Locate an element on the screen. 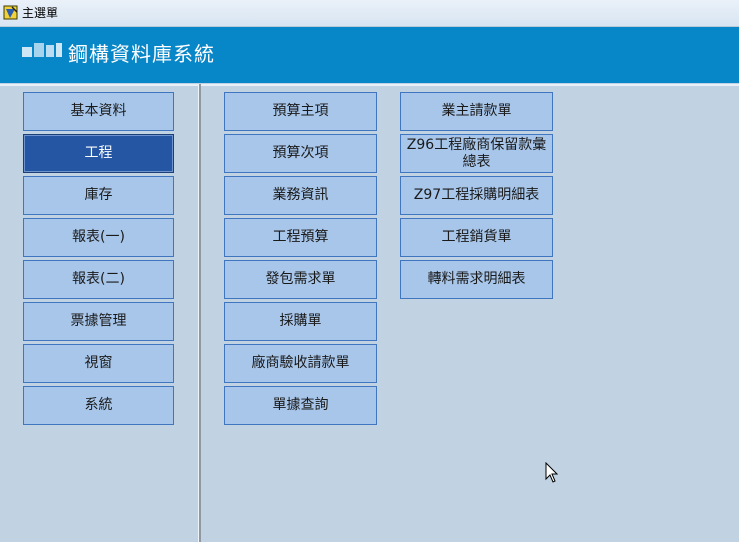 The height and width of the screenshot is (542, 739). sub-project-sales-button: 工程銷貨單 is located at coordinates (476, 237).